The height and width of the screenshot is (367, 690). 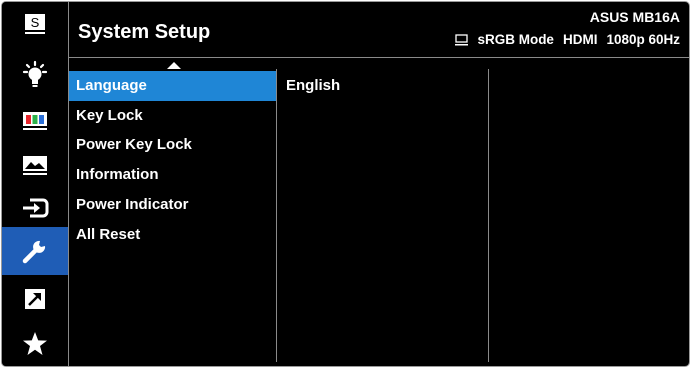 What do you see at coordinates (172, 175) in the screenshot?
I see `menu-item-information: Information` at bounding box center [172, 175].